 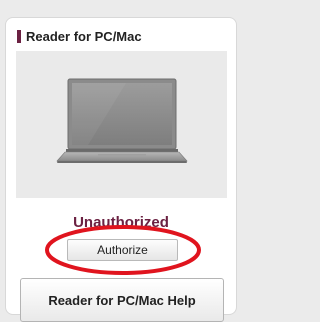 I want to click on card-header: Reader for PC/Mac, so click(x=79, y=36).